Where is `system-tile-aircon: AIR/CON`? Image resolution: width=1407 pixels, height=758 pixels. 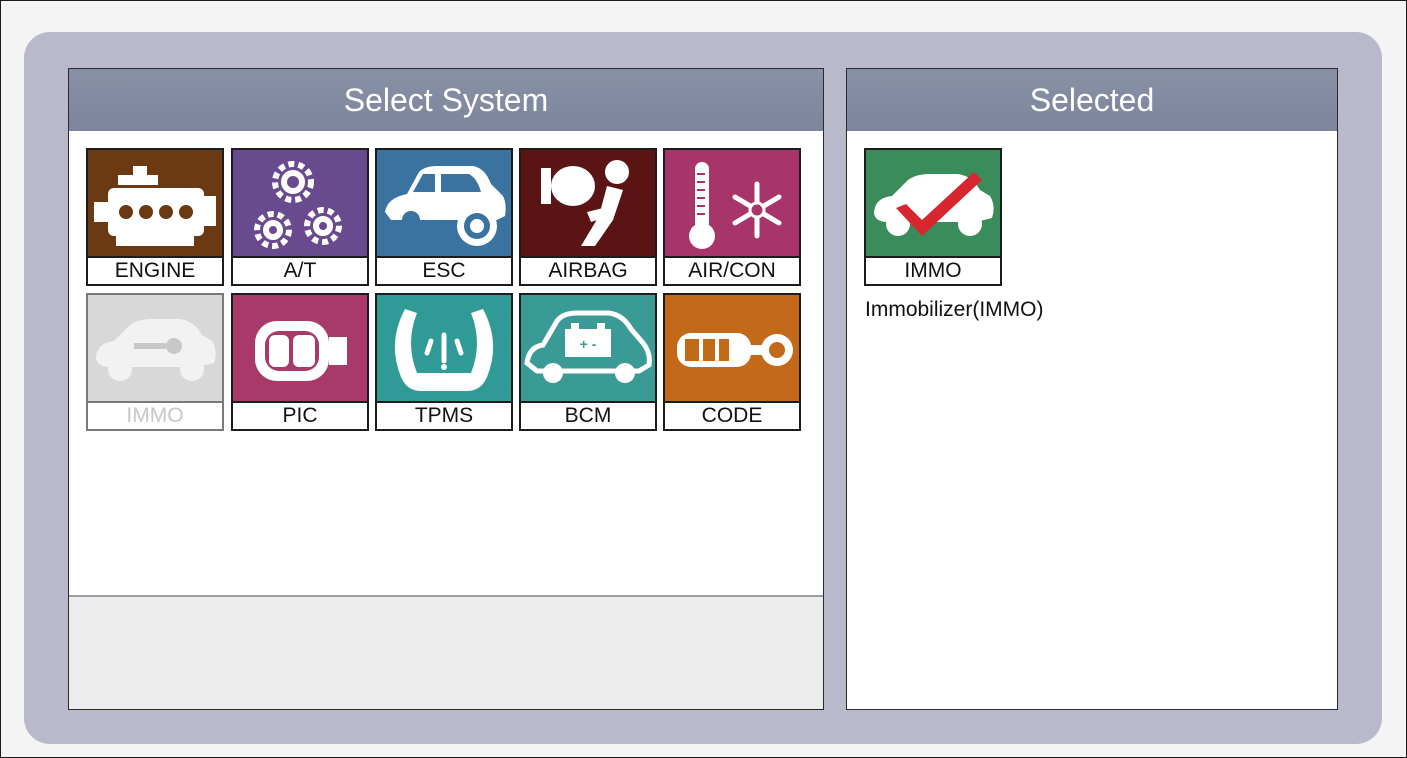
system-tile-aircon: AIR/CON is located at coordinates (732, 217).